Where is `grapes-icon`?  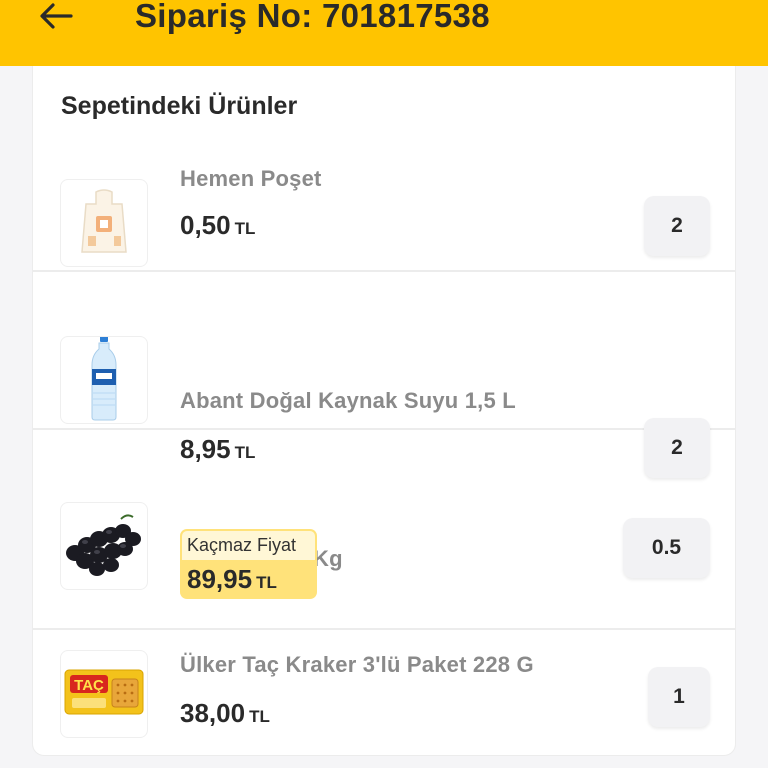 grapes-icon is located at coordinates (104, 546).